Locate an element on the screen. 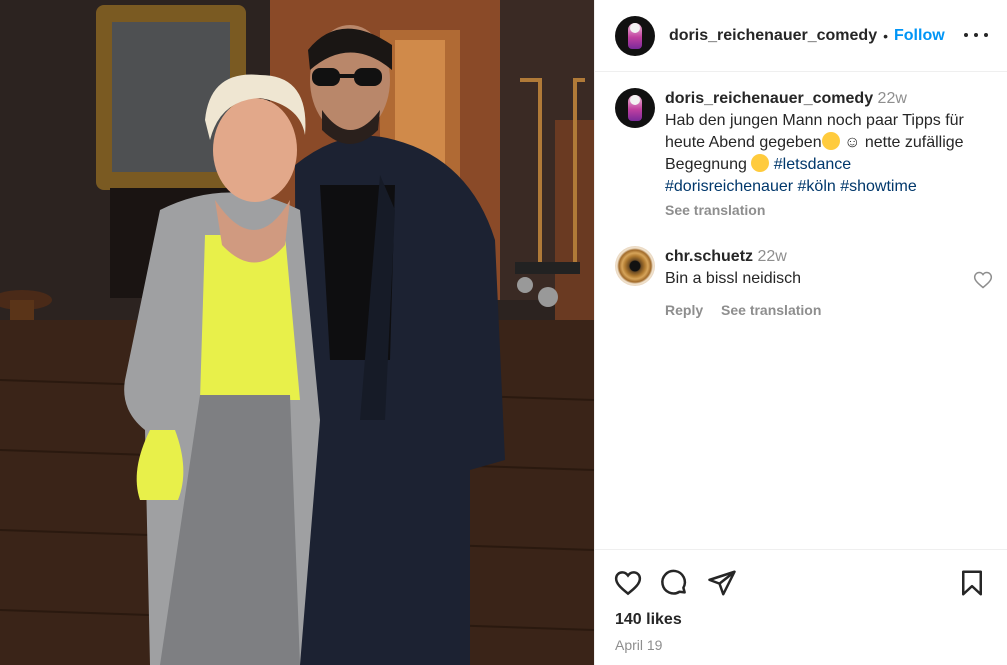 The image size is (1007, 665). comment-see-translation: See translation is located at coordinates (771, 310).